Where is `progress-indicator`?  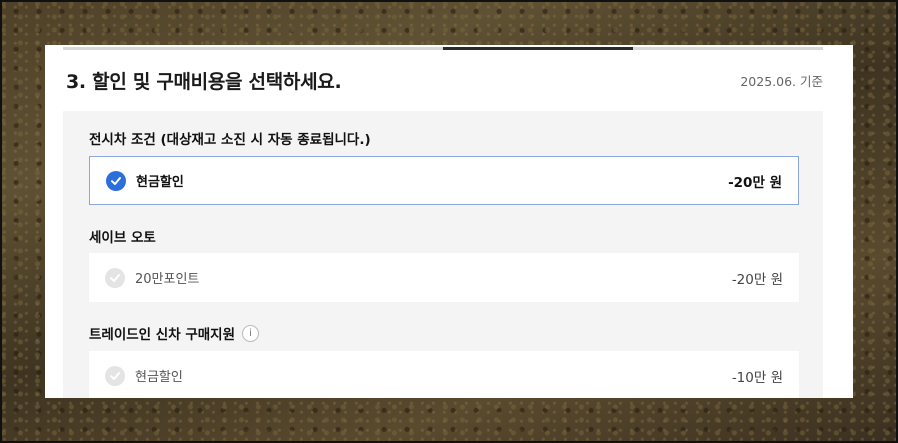
progress-indicator is located at coordinates (538, 48).